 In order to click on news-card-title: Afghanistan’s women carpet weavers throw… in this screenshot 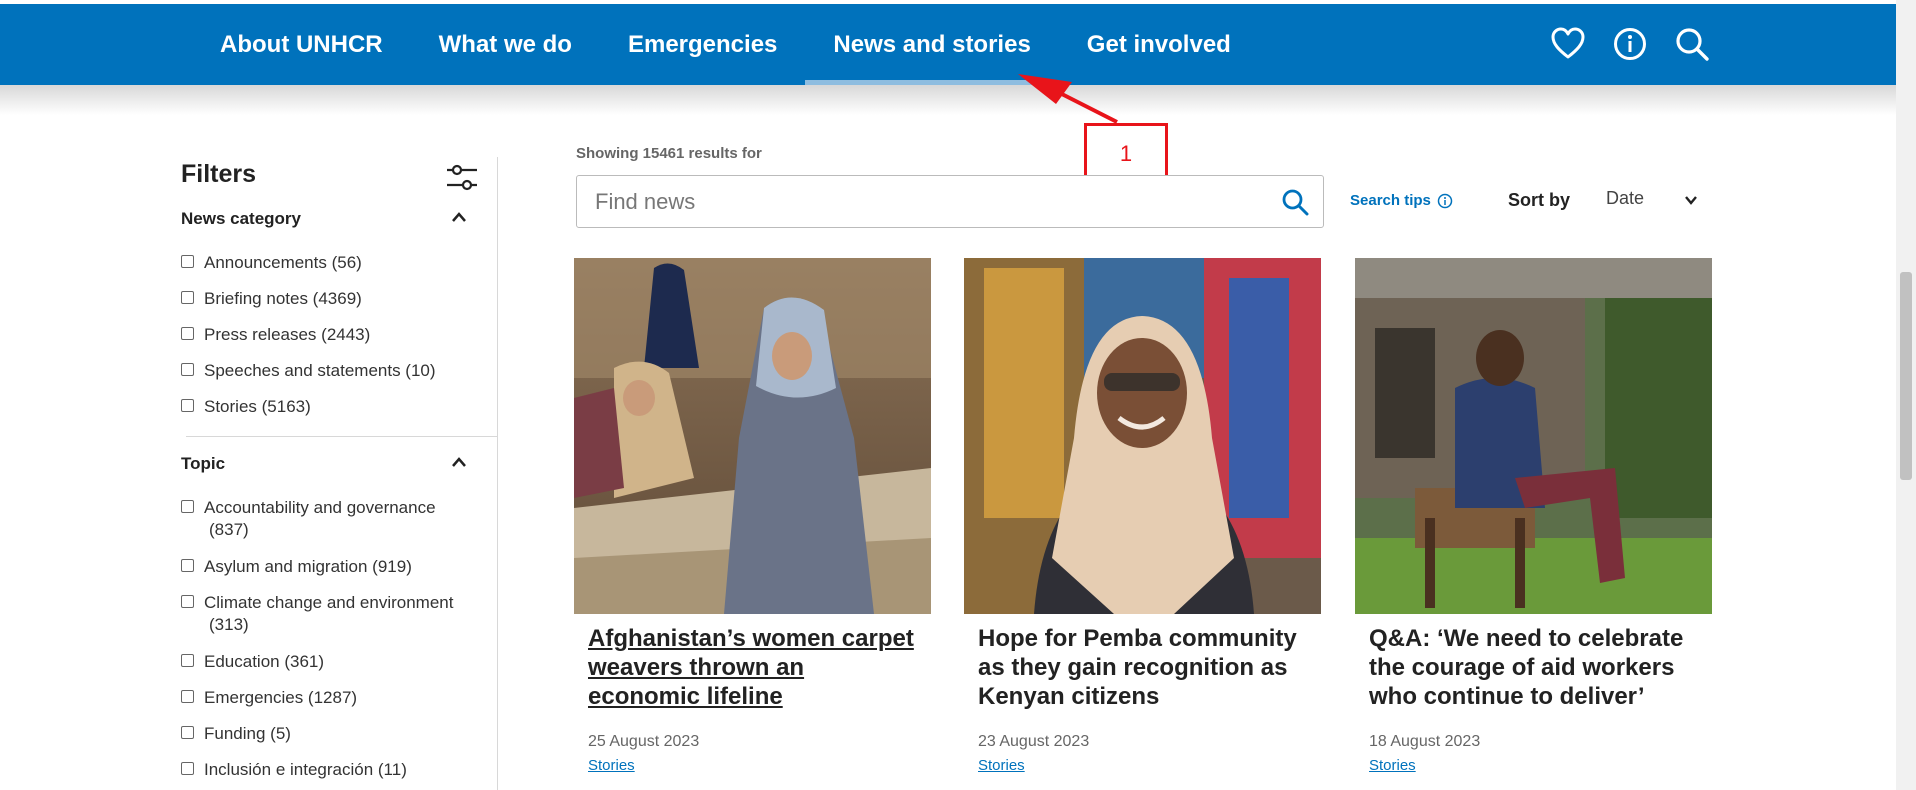, I will do `click(752, 667)`.